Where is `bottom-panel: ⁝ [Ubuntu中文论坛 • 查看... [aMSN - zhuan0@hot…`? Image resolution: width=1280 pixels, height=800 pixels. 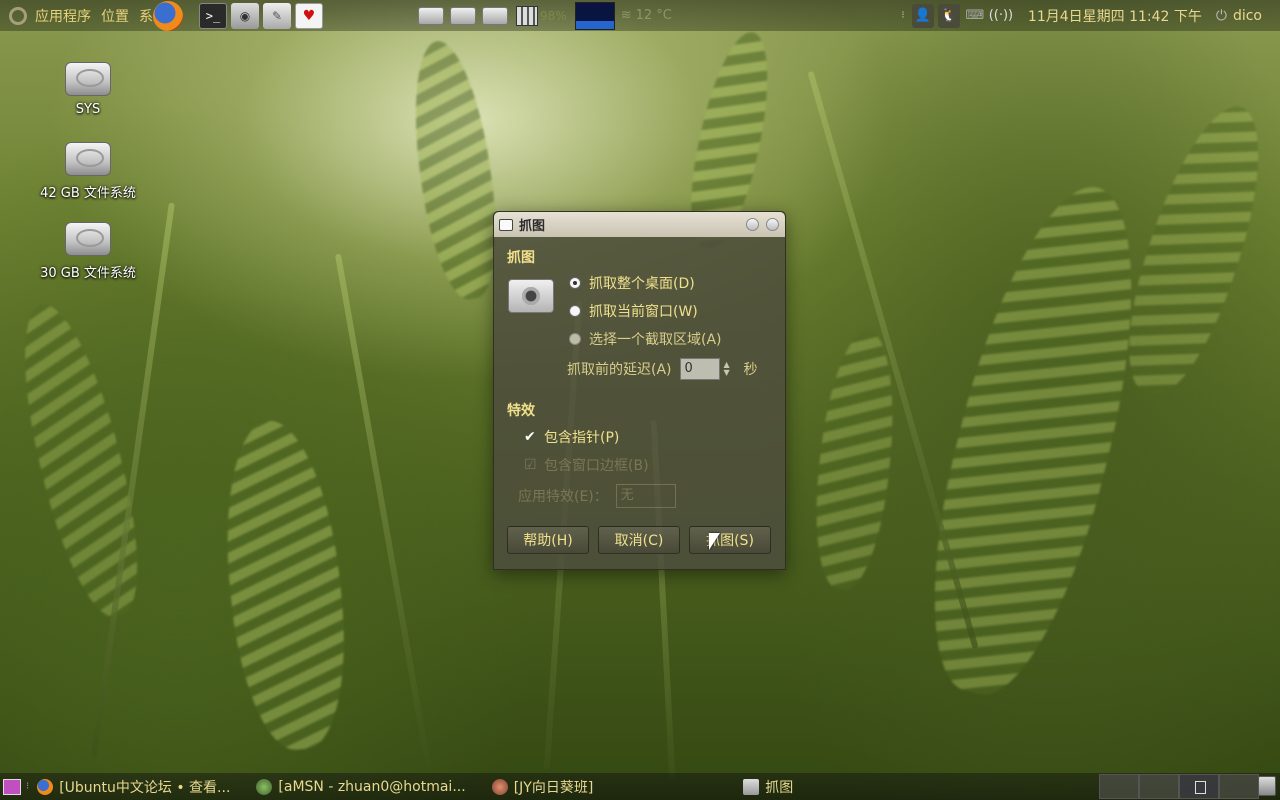 bottom-panel: ⁝ [Ubuntu中文论坛 • 查看... [aMSN - zhuan0@hot… is located at coordinates (640, 786).